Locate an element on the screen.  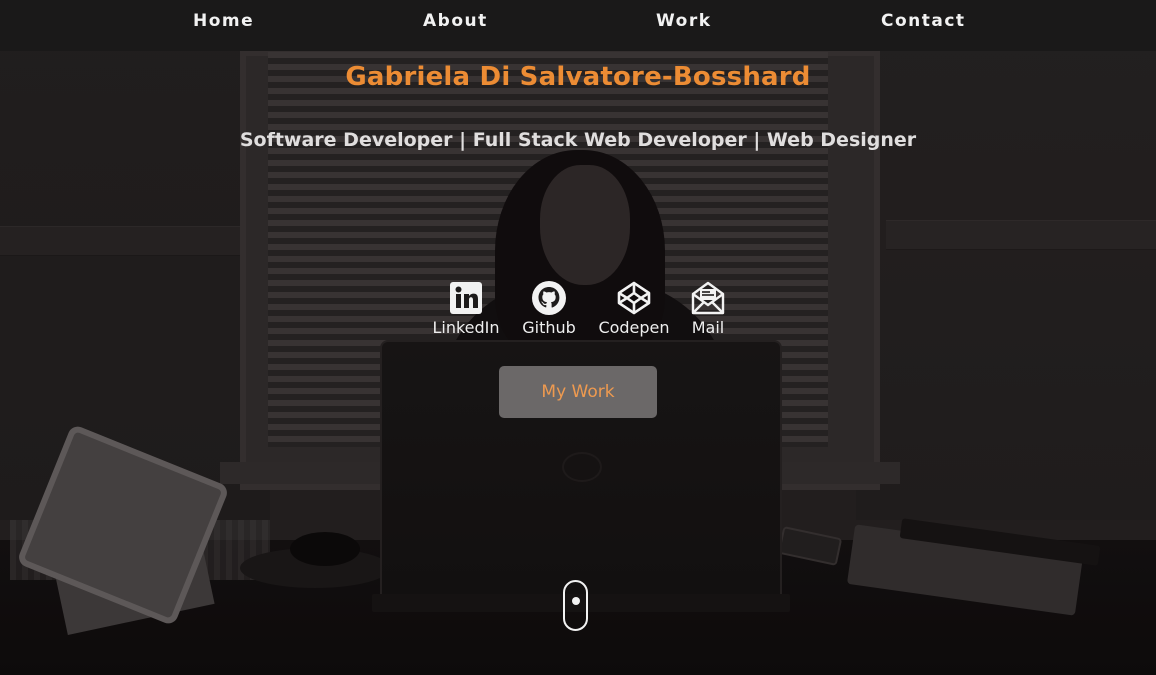
hero-name-heading: Gabriela Di Salvatore-Bosshard is located at coordinates (578, 77).